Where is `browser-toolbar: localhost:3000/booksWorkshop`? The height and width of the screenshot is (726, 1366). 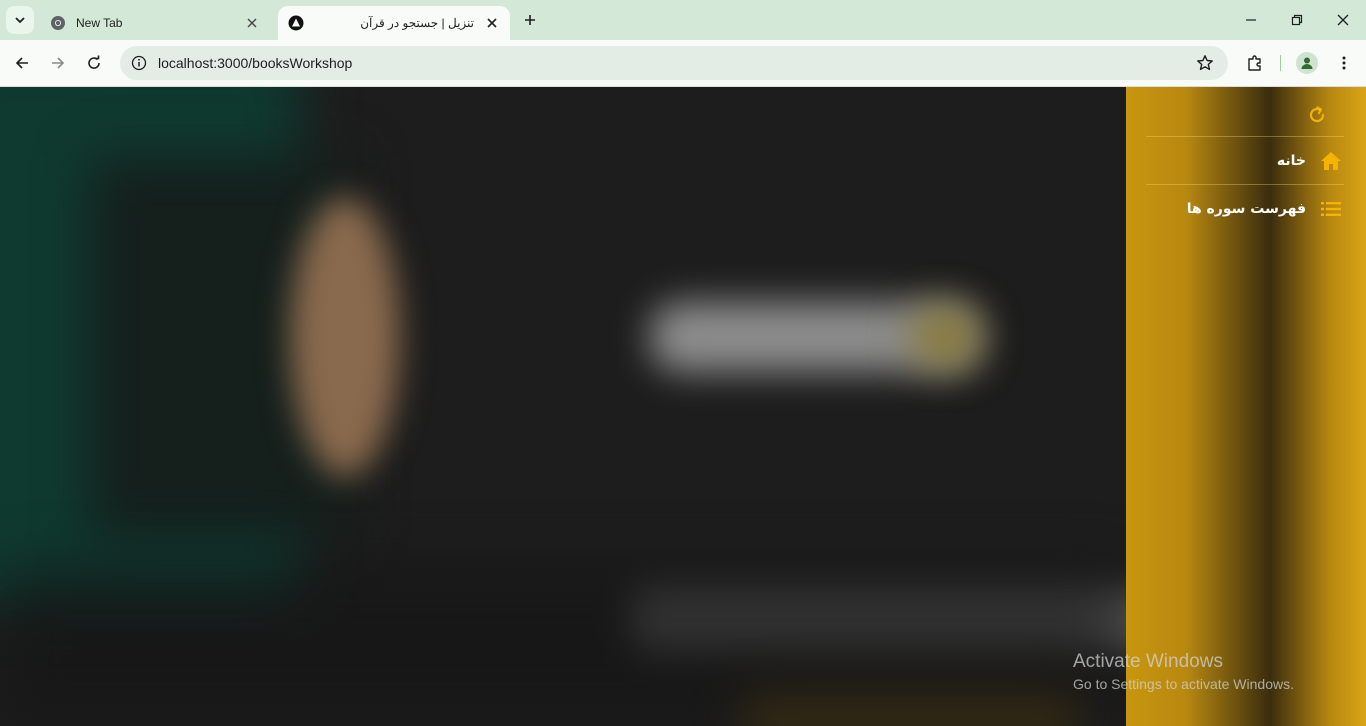
browser-toolbar: localhost:3000/booksWorkshop is located at coordinates (683, 63).